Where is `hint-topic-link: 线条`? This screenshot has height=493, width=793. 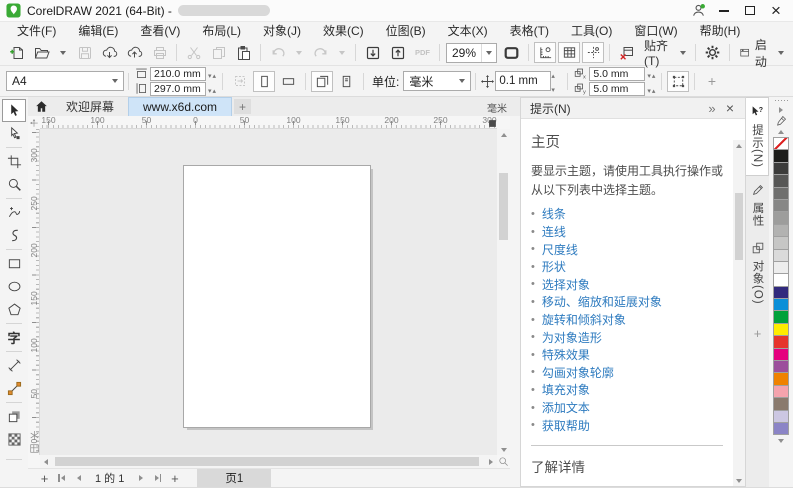 hint-topic-link: 线条 is located at coordinates (554, 213).